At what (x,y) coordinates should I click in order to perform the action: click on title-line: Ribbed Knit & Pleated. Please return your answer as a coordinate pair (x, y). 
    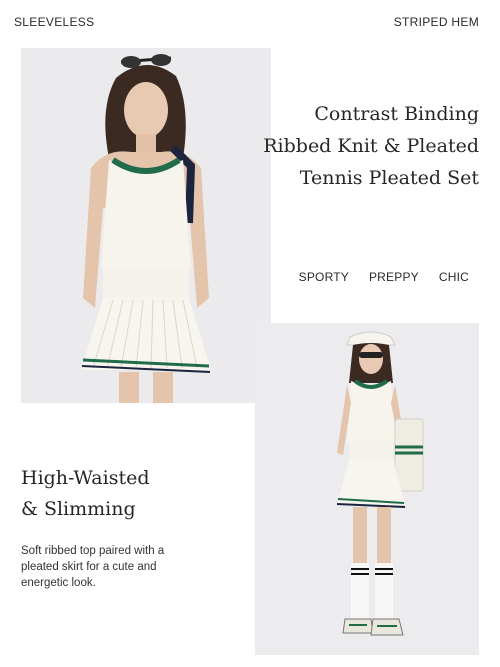
    Looking at the image, I should click on (371, 146).